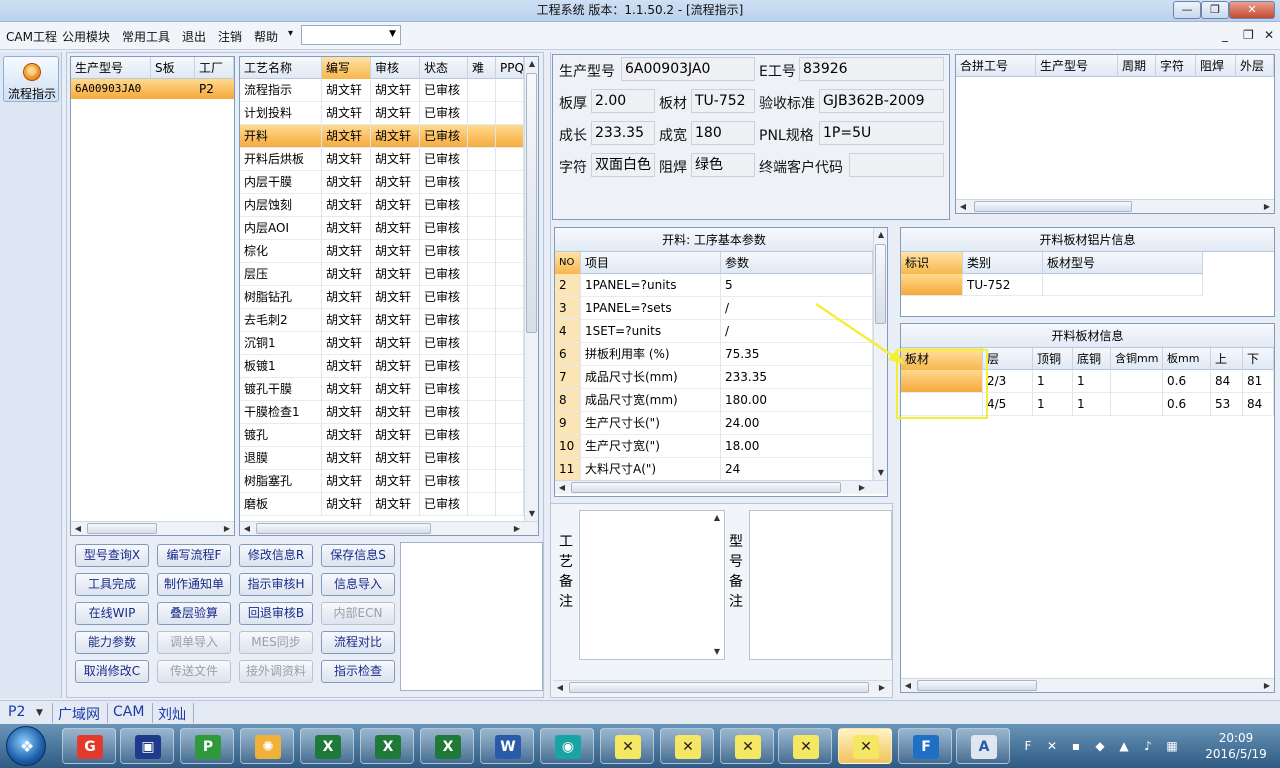 This screenshot has height=768, width=1280. What do you see at coordinates (112, 555) in the screenshot?
I see `action-button: 型号查询X` at bounding box center [112, 555].